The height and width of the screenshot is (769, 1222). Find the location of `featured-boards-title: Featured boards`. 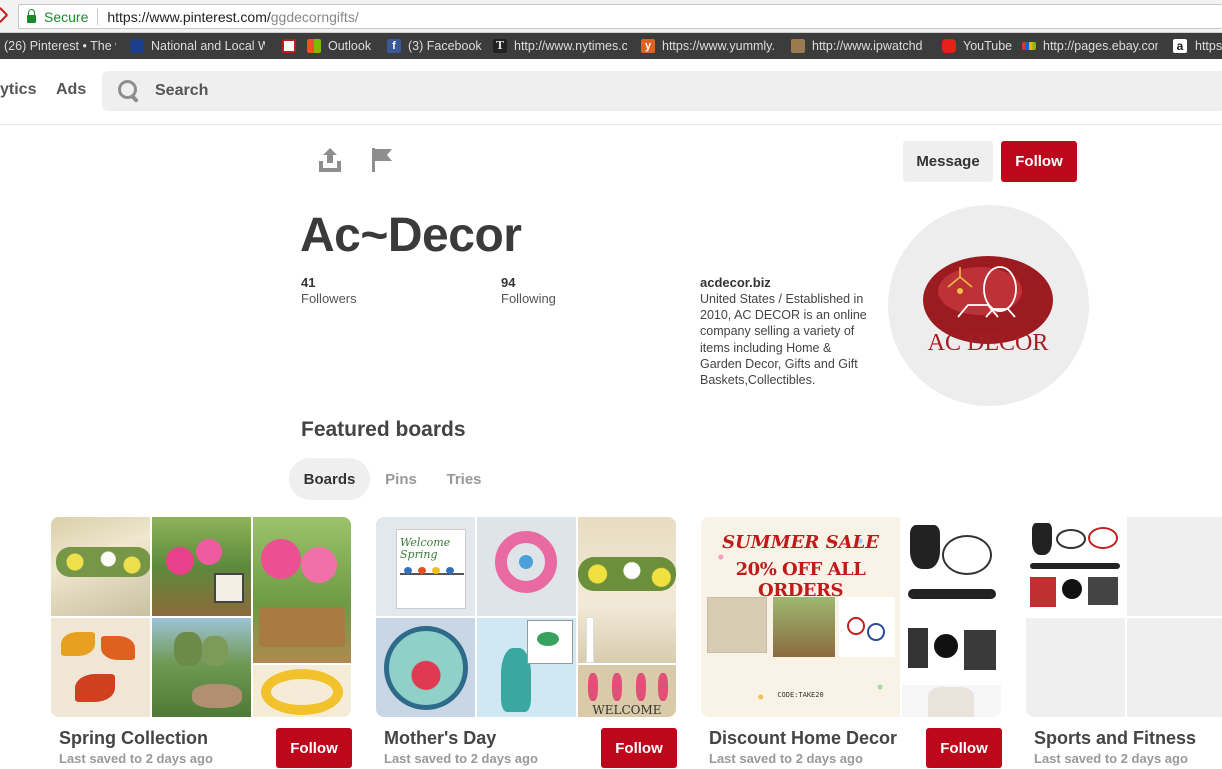

featured-boards-title: Featured boards is located at coordinates (383, 429).